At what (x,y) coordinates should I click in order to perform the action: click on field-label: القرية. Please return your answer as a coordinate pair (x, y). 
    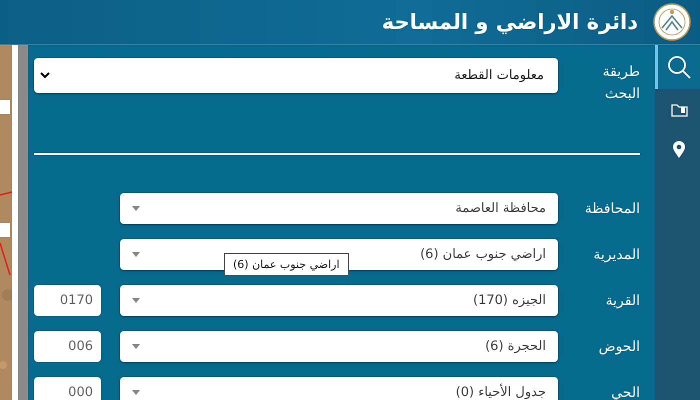
    Looking at the image, I should click on (622, 300).